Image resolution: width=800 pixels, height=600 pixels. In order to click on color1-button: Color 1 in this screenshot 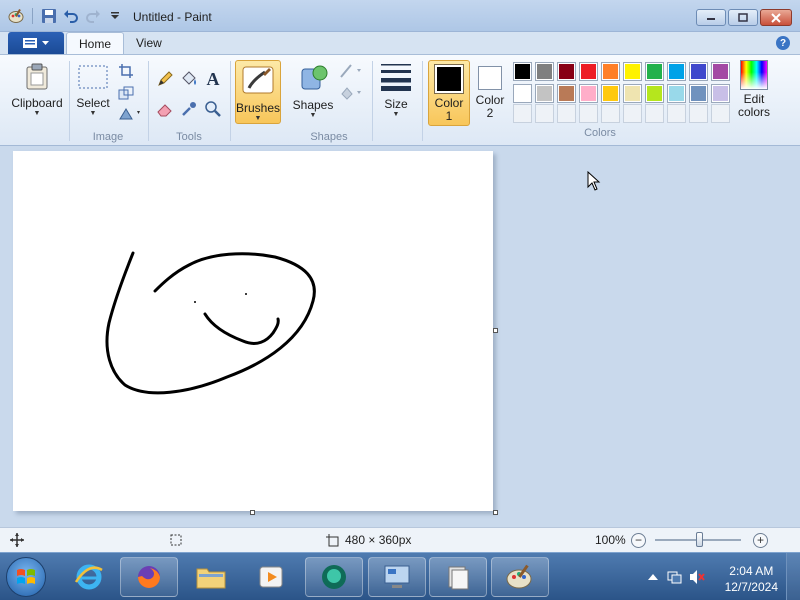, I will do `click(449, 93)`.